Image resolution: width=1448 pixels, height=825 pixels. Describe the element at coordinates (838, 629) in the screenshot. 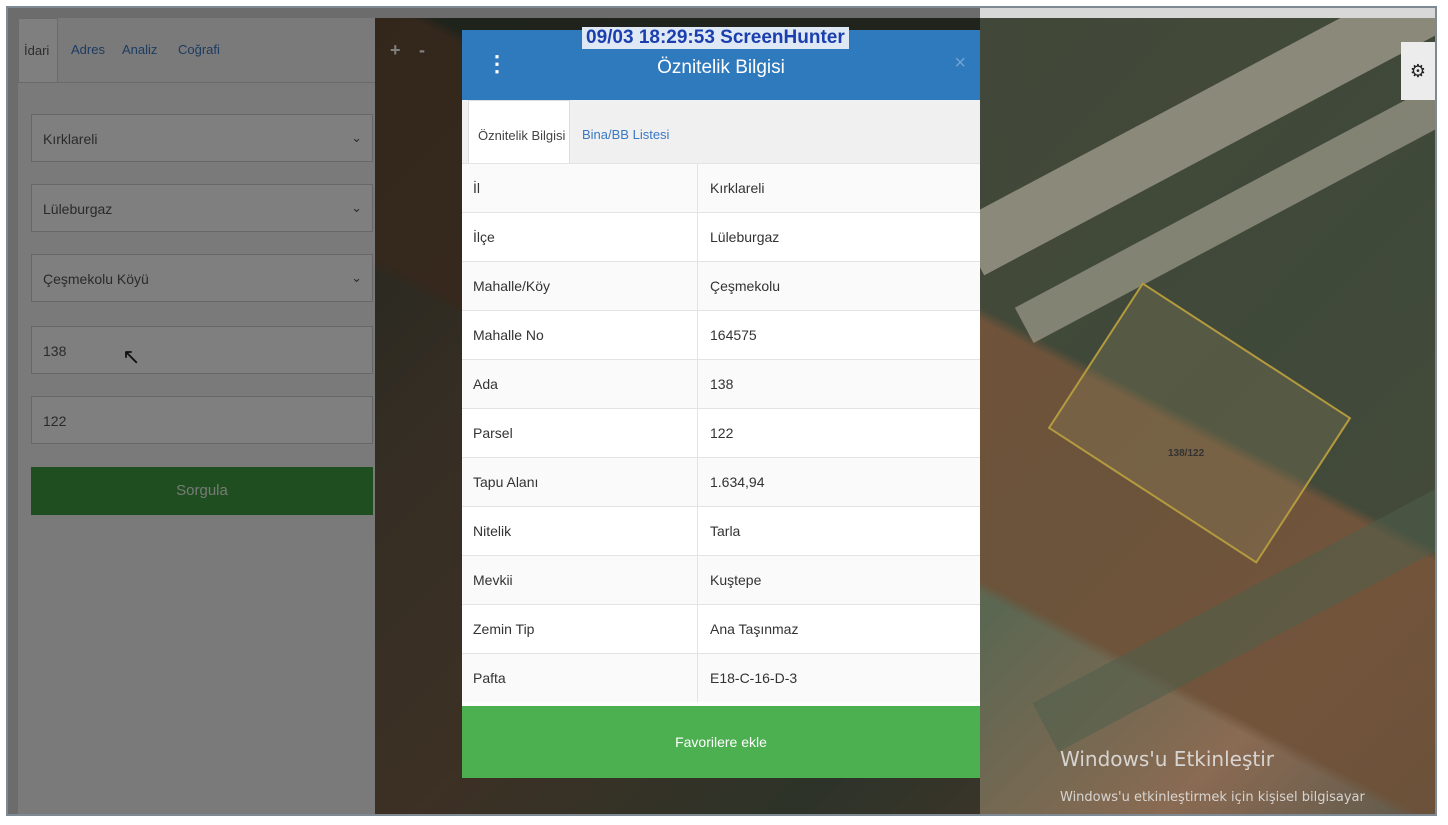

I see `attribute-value: Ana Taşınmaz` at that location.